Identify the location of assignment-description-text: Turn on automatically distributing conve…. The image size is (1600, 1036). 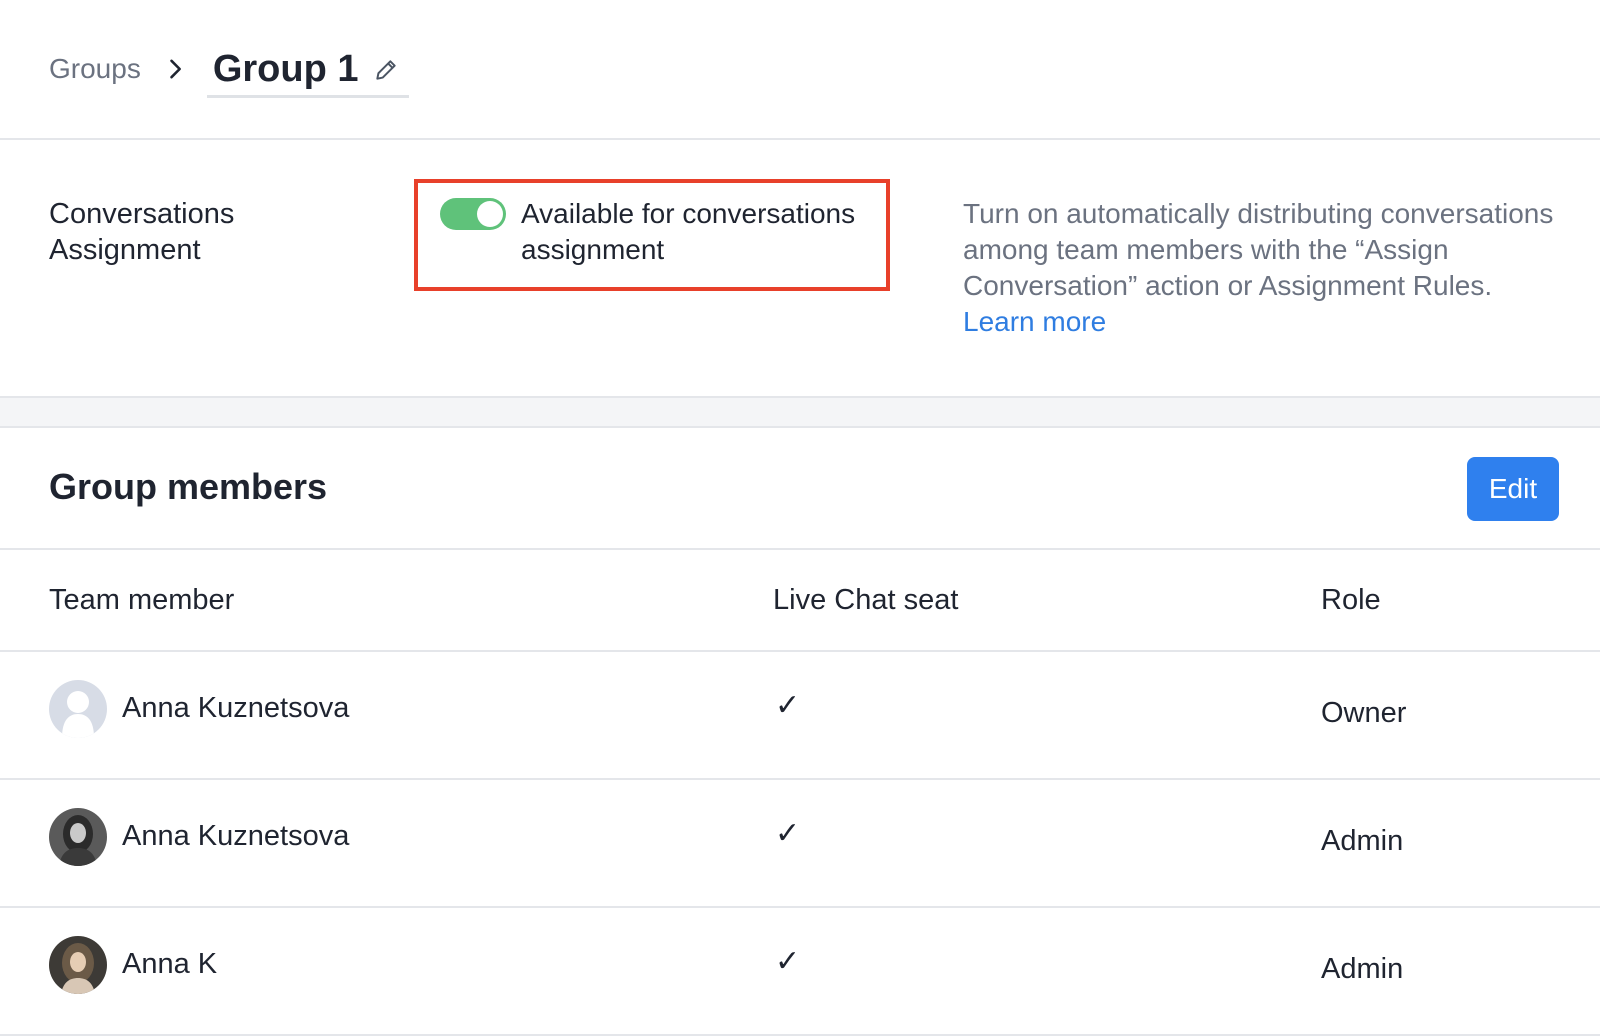
(1258, 249).